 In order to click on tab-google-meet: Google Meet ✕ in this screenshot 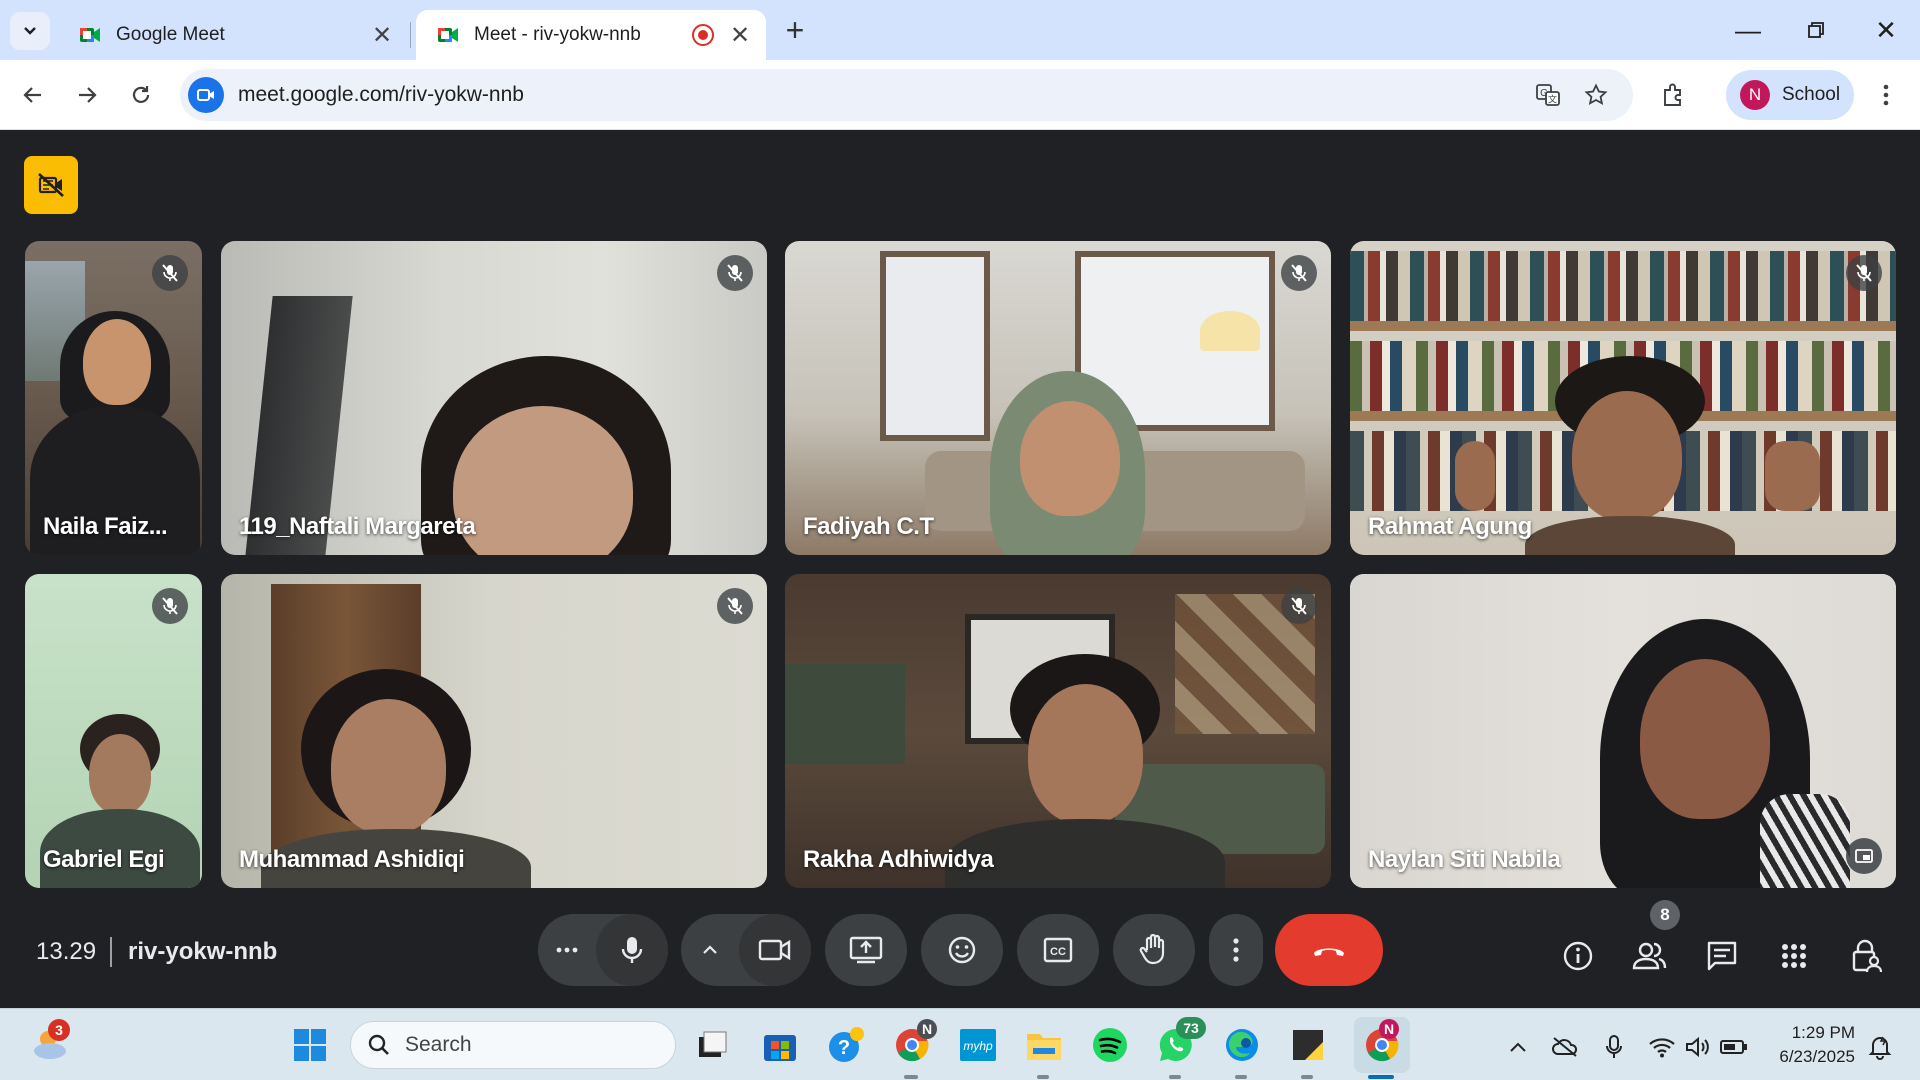, I will do `click(233, 35)`.